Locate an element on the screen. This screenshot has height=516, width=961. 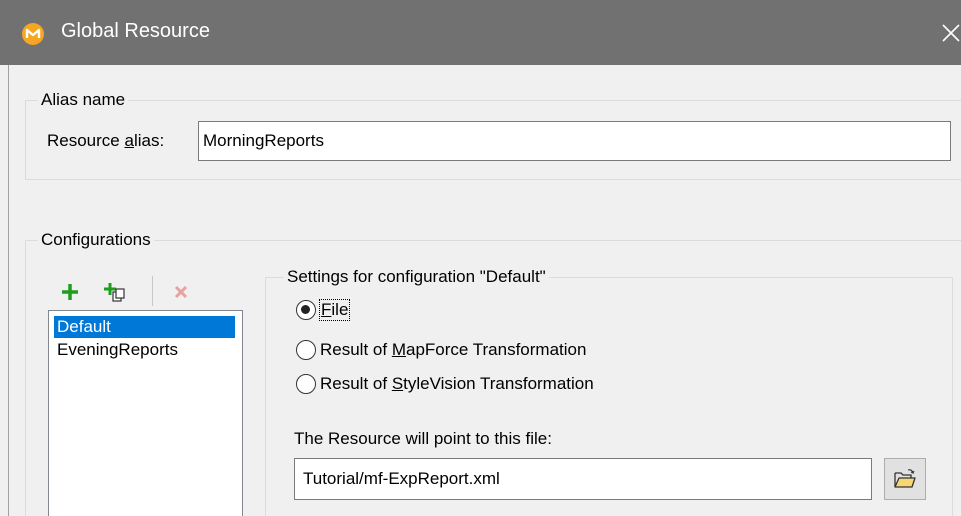
resource-alias-label: Resource alias: is located at coordinates (105, 141).